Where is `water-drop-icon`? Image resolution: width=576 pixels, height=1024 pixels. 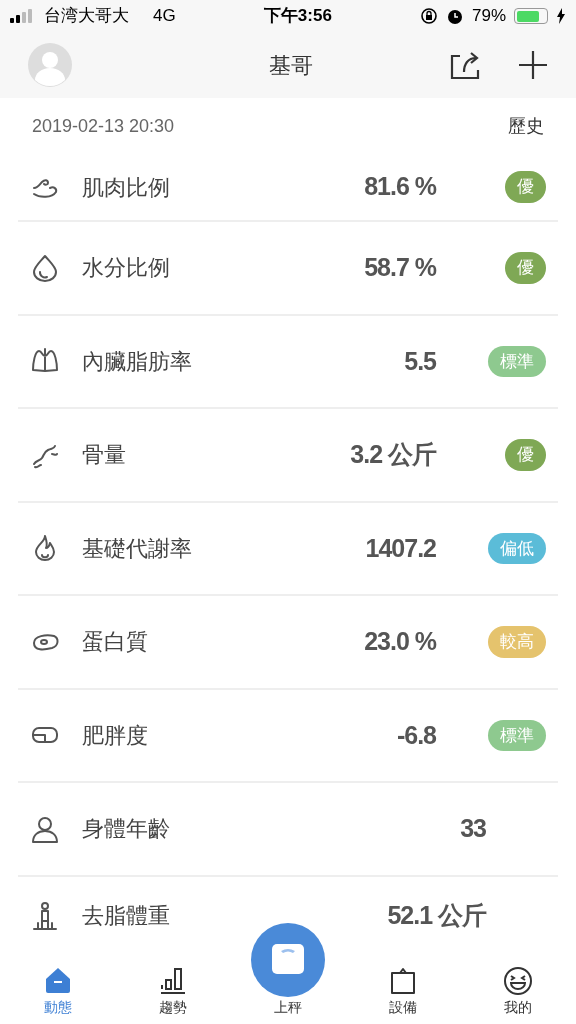 water-drop-icon is located at coordinates (45, 267).